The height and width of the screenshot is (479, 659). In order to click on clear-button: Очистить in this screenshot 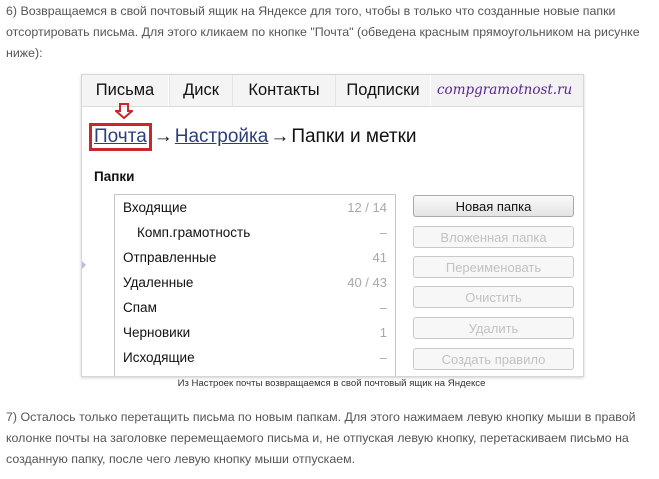, I will do `click(493, 297)`.